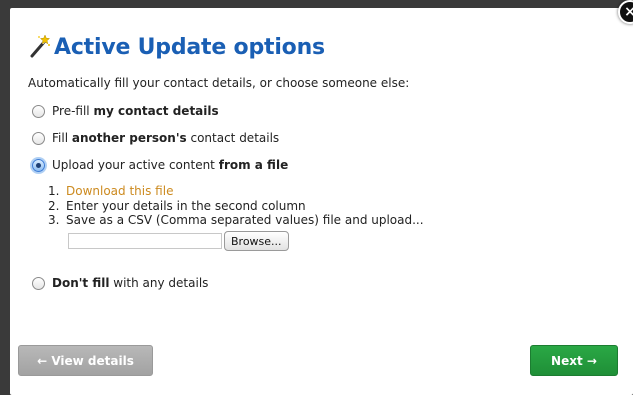 This screenshot has width=633, height=395. What do you see at coordinates (130, 283) in the screenshot?
I see `option-label: Don't fill with any details` at bounding box center [130, 283].